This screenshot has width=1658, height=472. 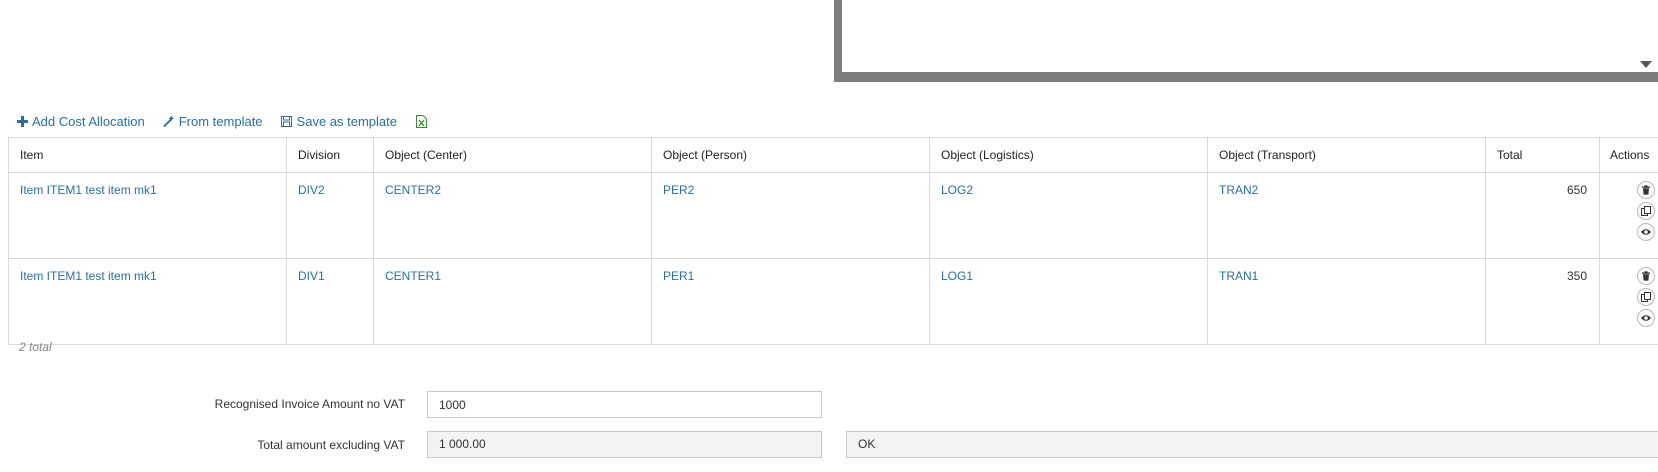 I want to click on column-header-total: Total, so click(x=1542, y=155).